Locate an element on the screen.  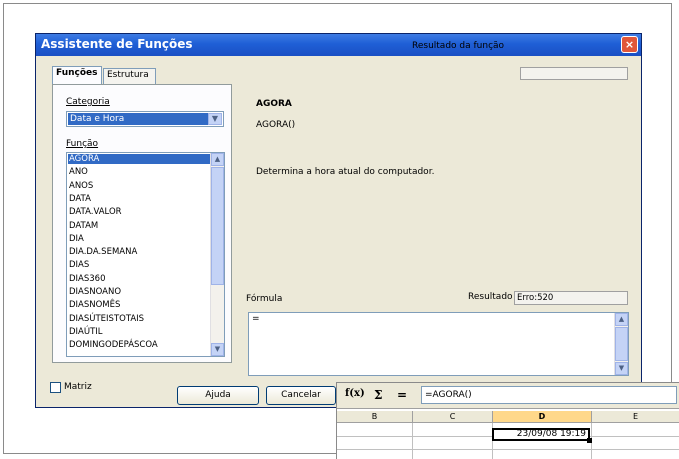
chevron-down-icon: ▼ is located at coordinates (215, 119).